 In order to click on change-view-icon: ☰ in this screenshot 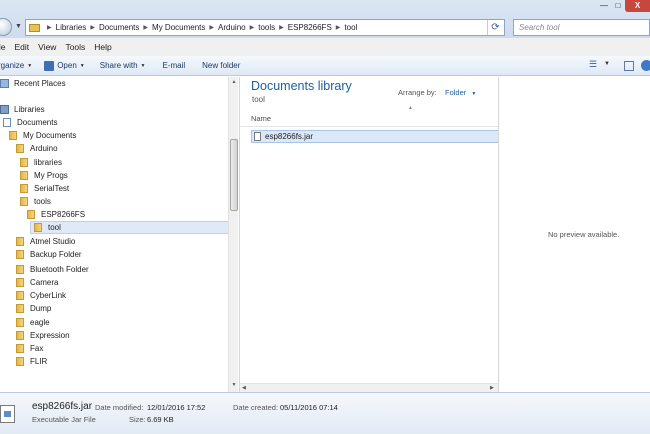, I will do `click(593, 64)`.